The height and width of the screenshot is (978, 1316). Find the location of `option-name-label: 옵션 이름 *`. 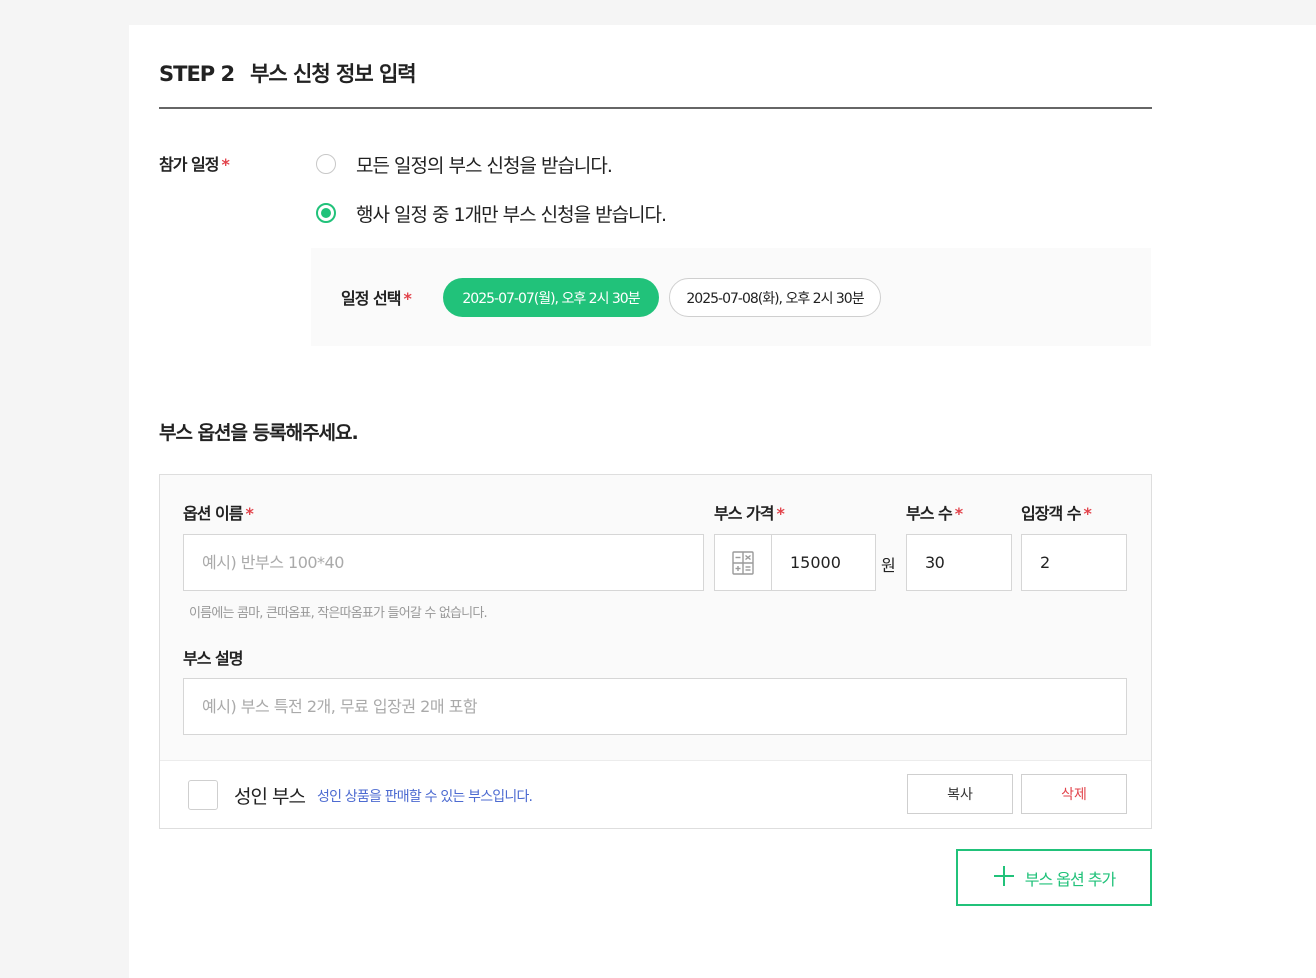

option-name-label: 옵션 이름 * is located at coordinates (218, 512).